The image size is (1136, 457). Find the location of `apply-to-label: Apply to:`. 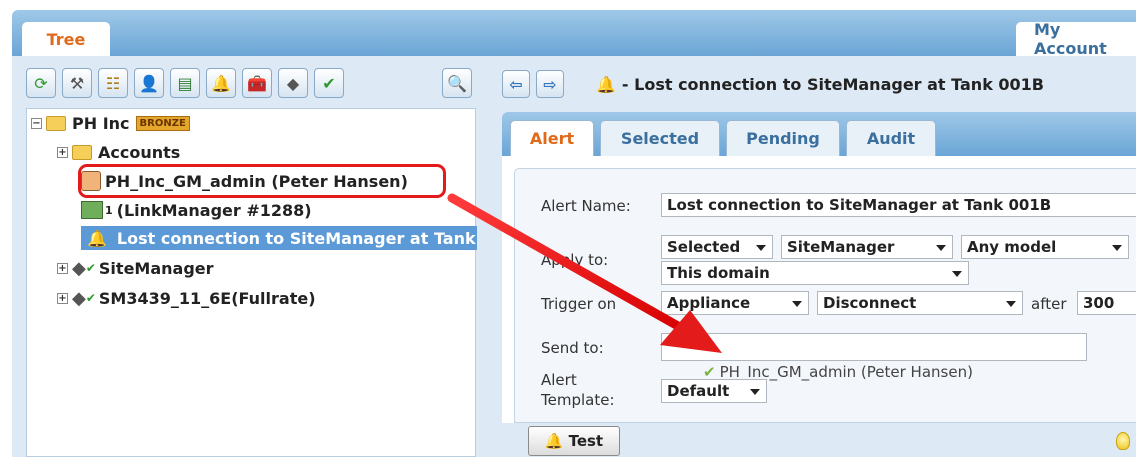

apply-to-label: Apply to: is located at coordinates (575, 260).